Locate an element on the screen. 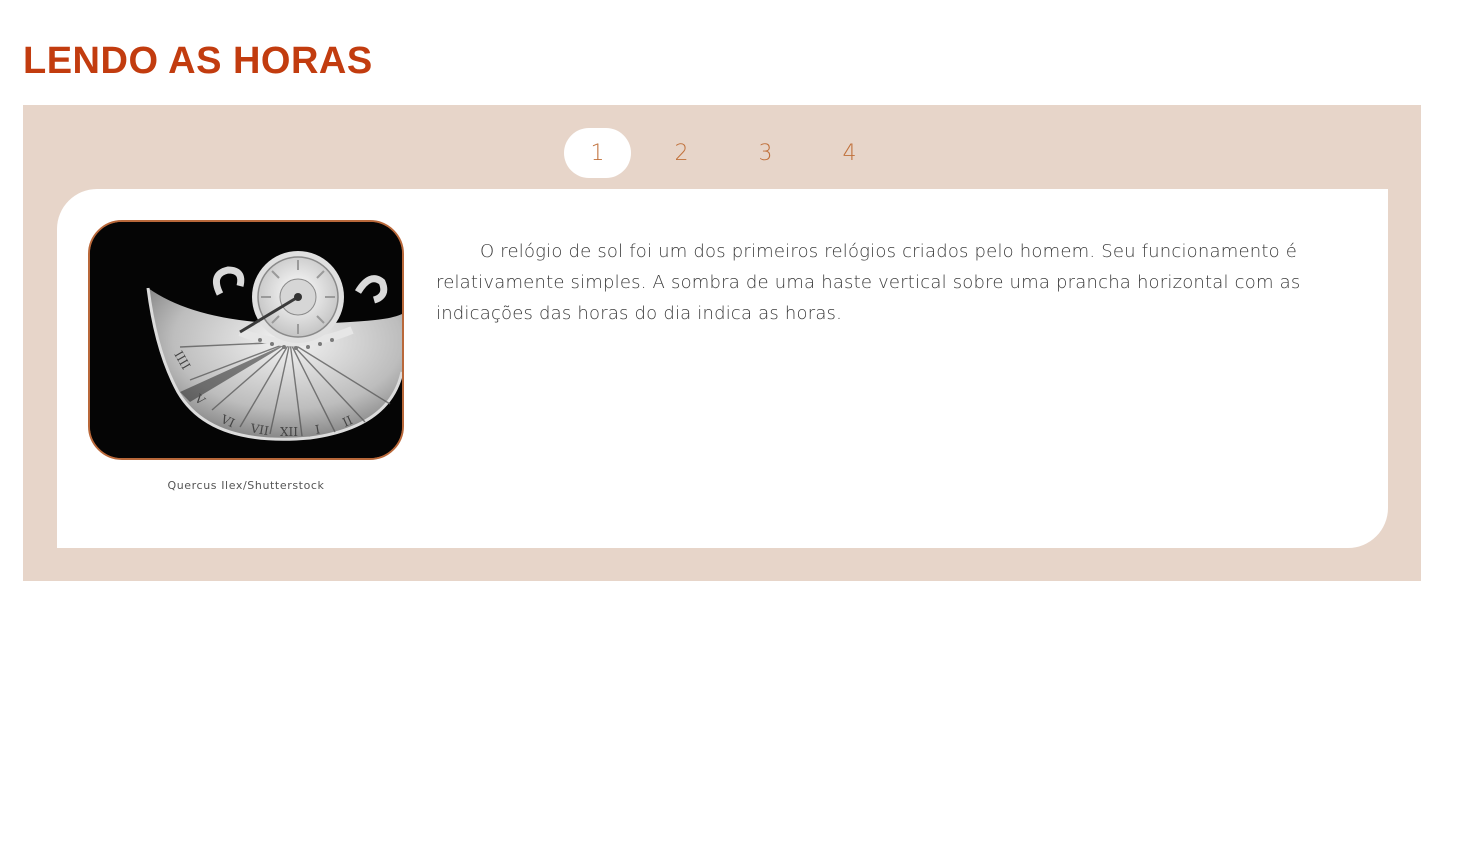 This screenshot has height=850, width=1460. tab-2: 2 is located at coordinates (681, 153).